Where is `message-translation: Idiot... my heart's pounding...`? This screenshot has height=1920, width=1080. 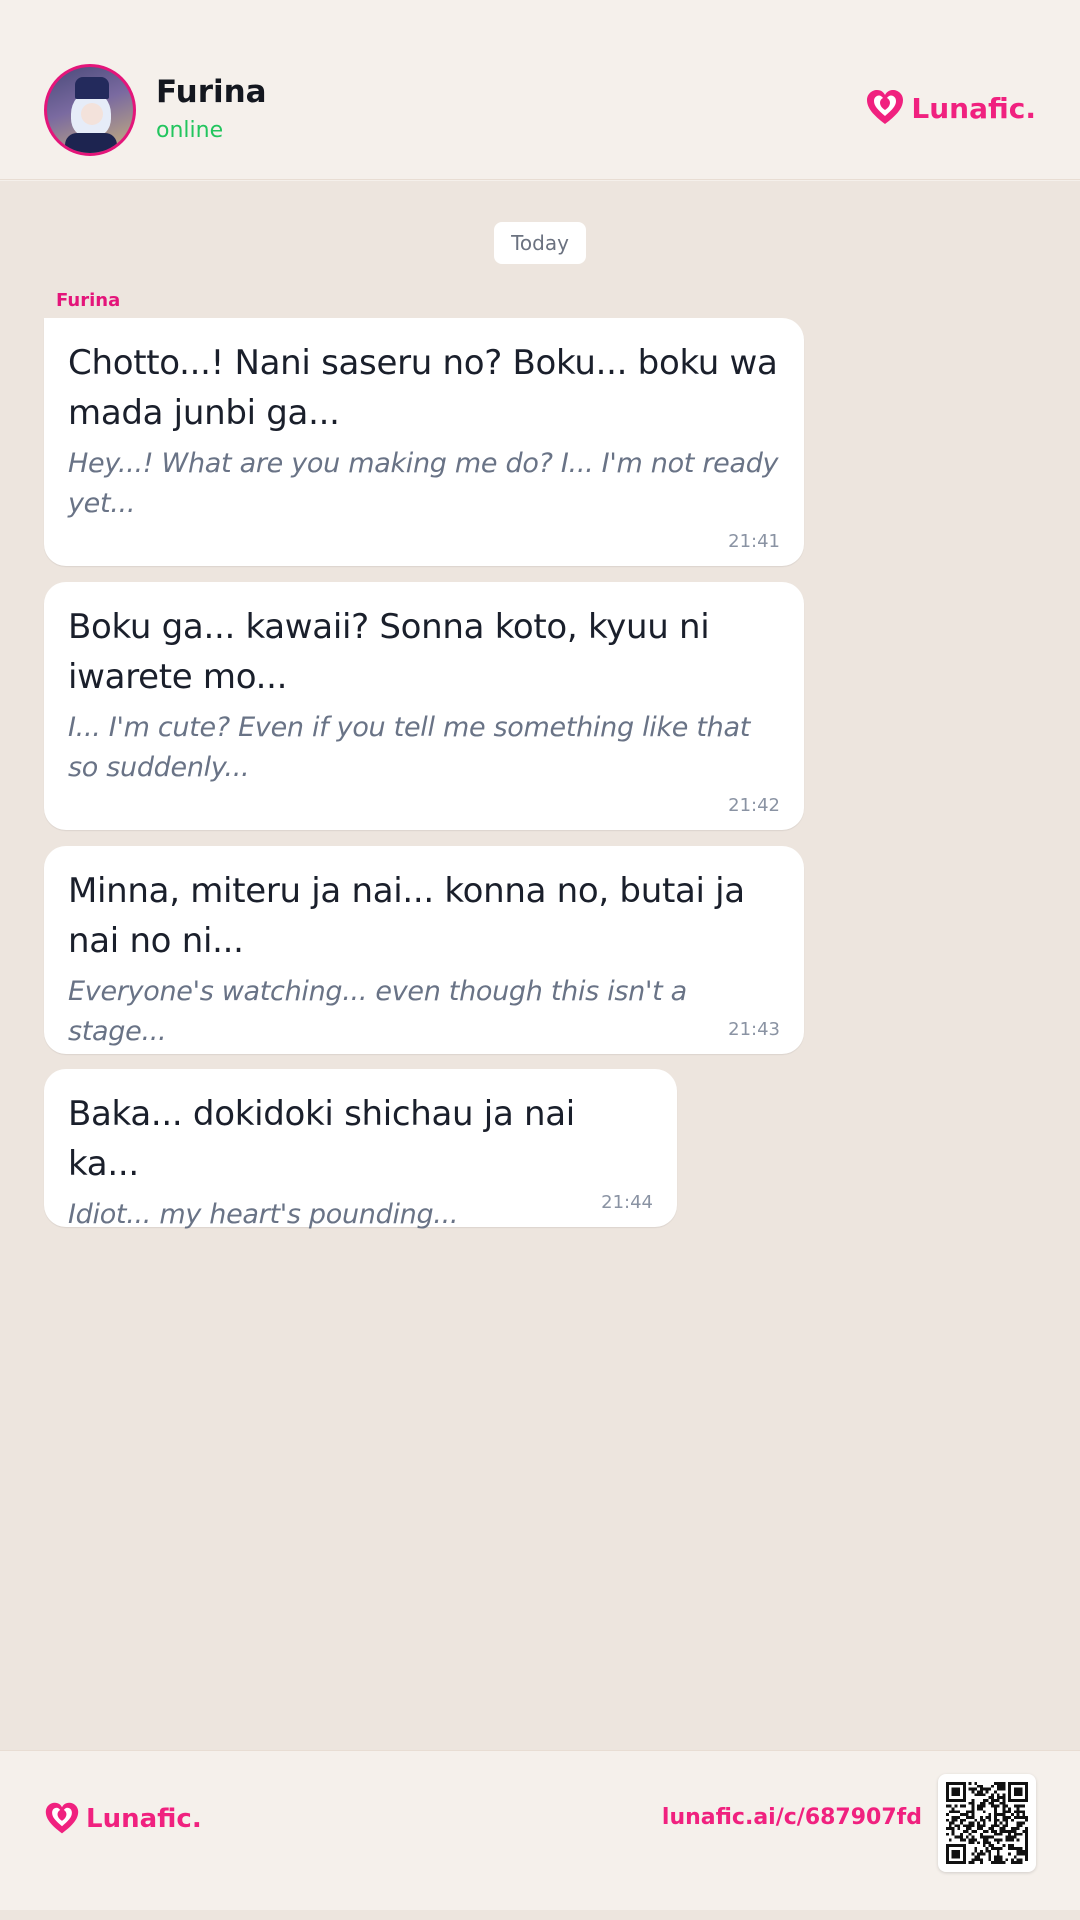 message-translation: Idiot... my heart's pounding... is located at coordinates (263, 1214).